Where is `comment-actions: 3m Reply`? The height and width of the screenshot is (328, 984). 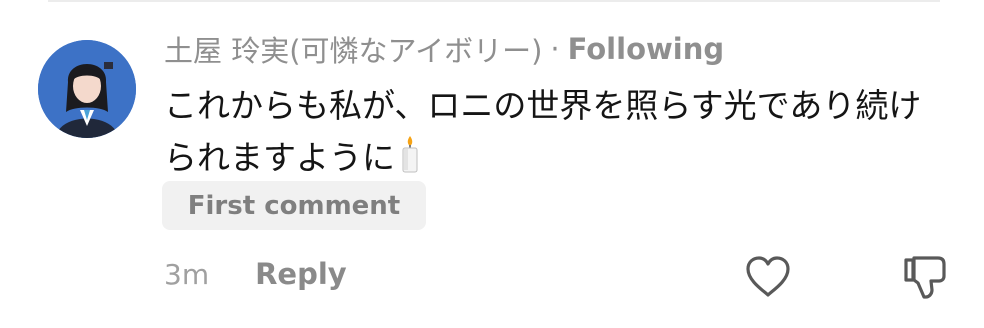
comment-actions: 3m Reply is located at coordinates (255, 274).